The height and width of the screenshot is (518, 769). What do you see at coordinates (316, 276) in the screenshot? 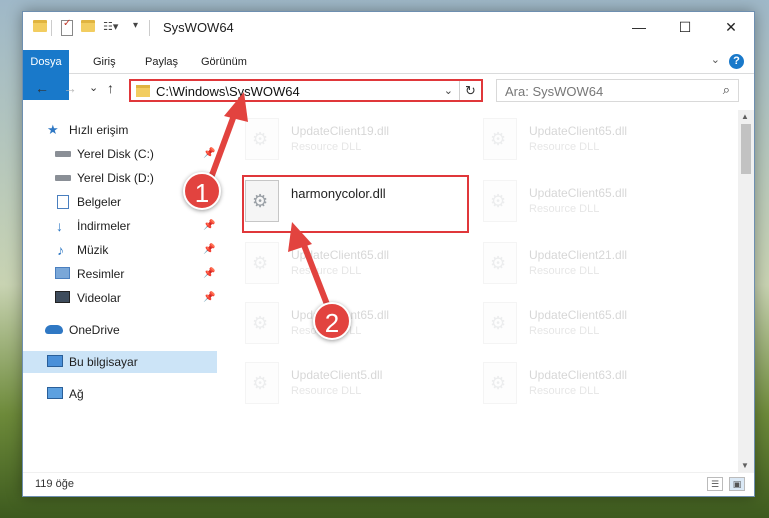
I see `arrow-2-line` at bounding box center [316, 276].